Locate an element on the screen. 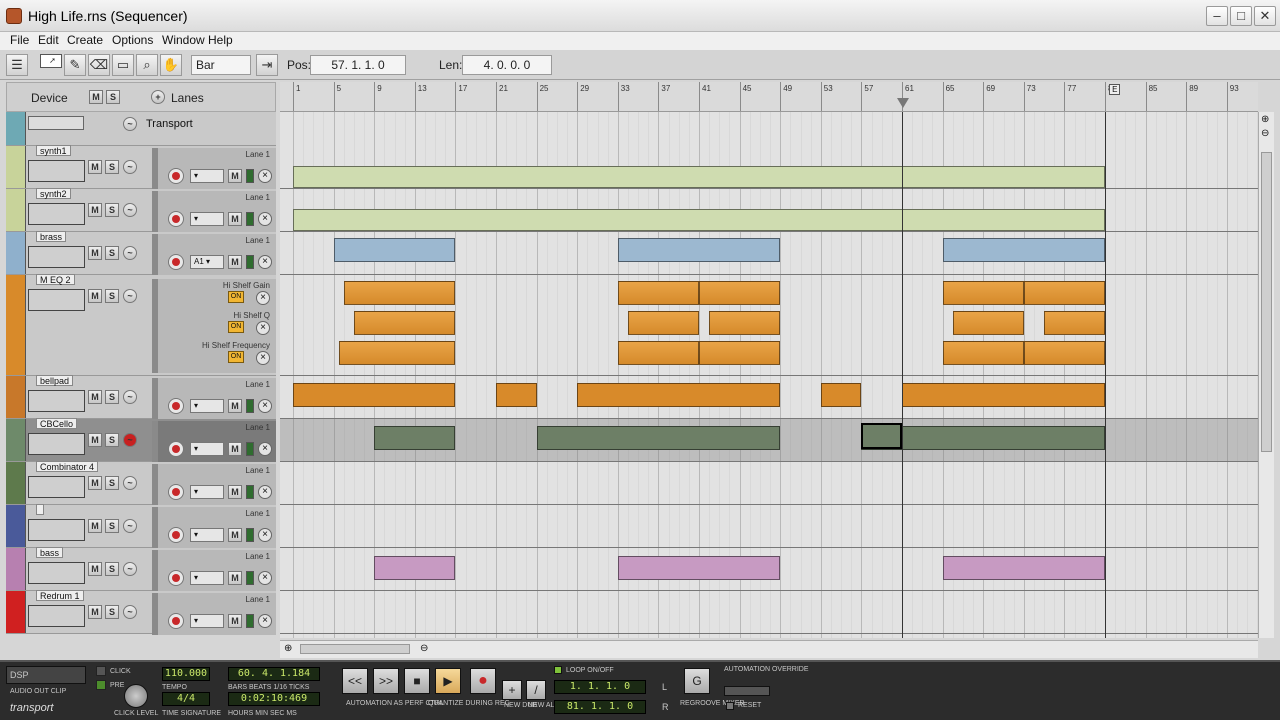 The height and width of the screenshot is (720, 1280). track-redrum-1: Redrum 1 M S ~ Lane 1 ▾ M × is located at coordinates (141, 612).